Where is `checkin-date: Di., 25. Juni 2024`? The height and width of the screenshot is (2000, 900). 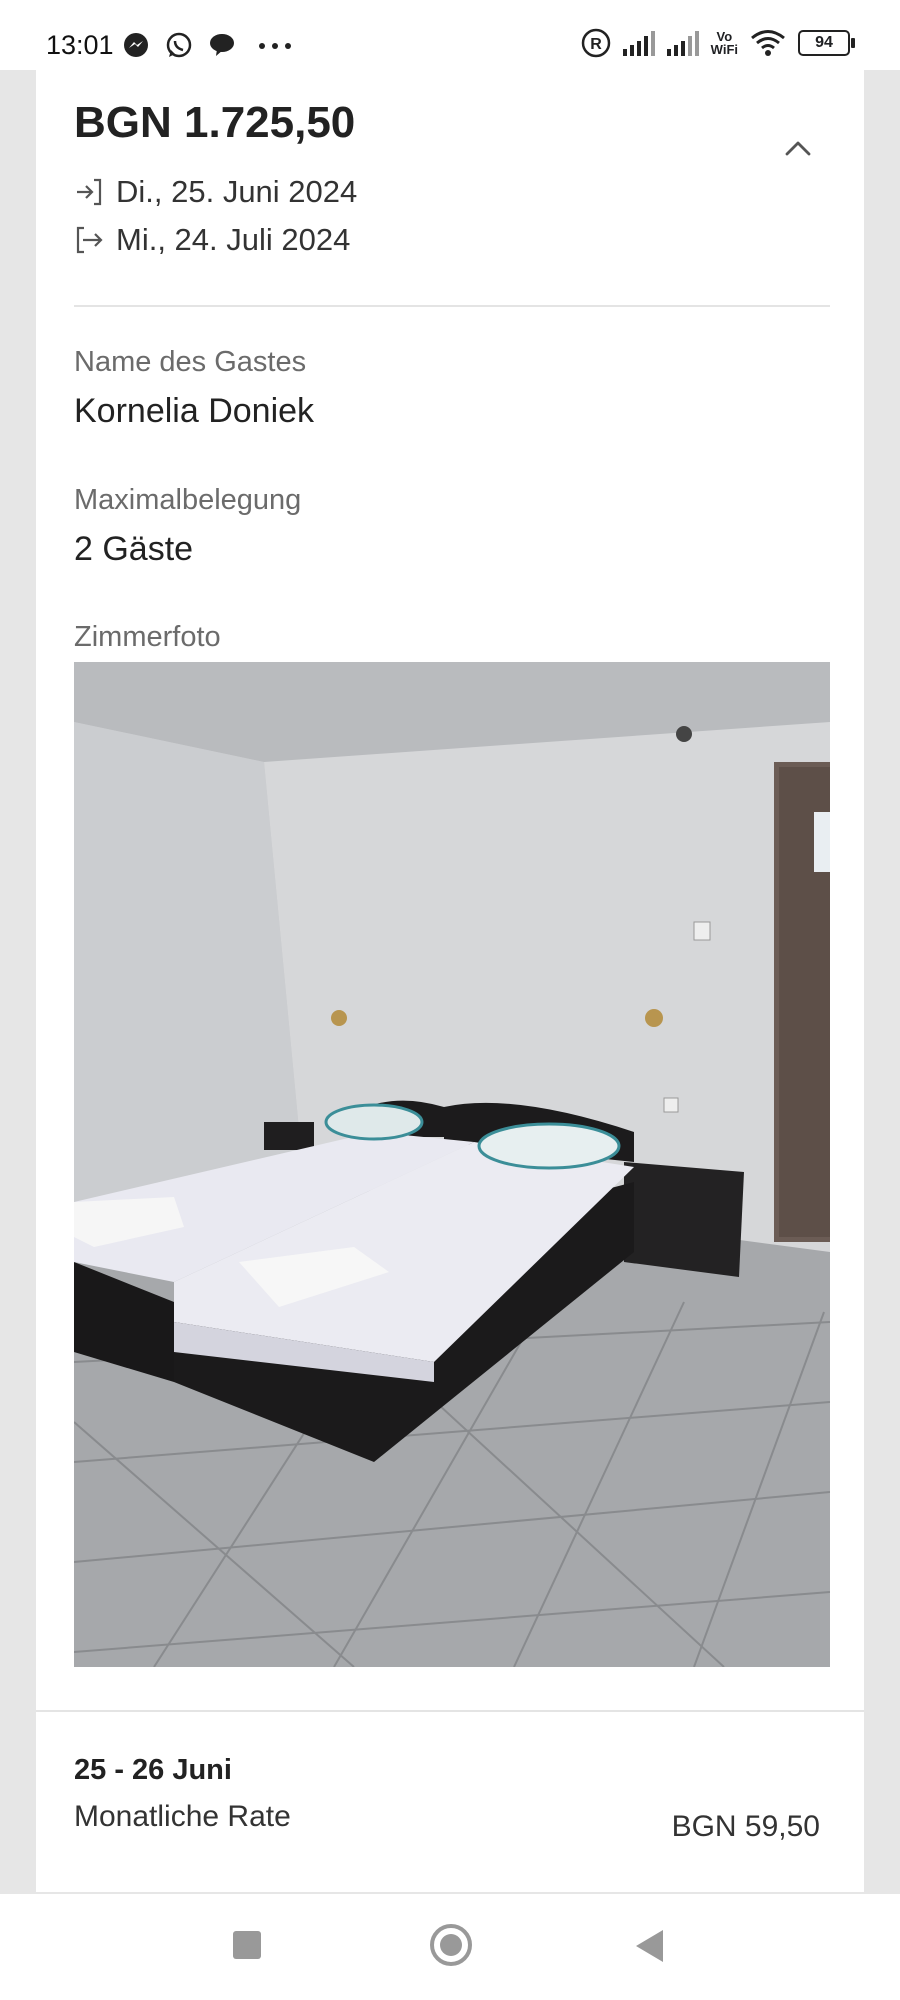
checkin-date: Di., 25. Juni 2024 is located at coordinates (237, 191).